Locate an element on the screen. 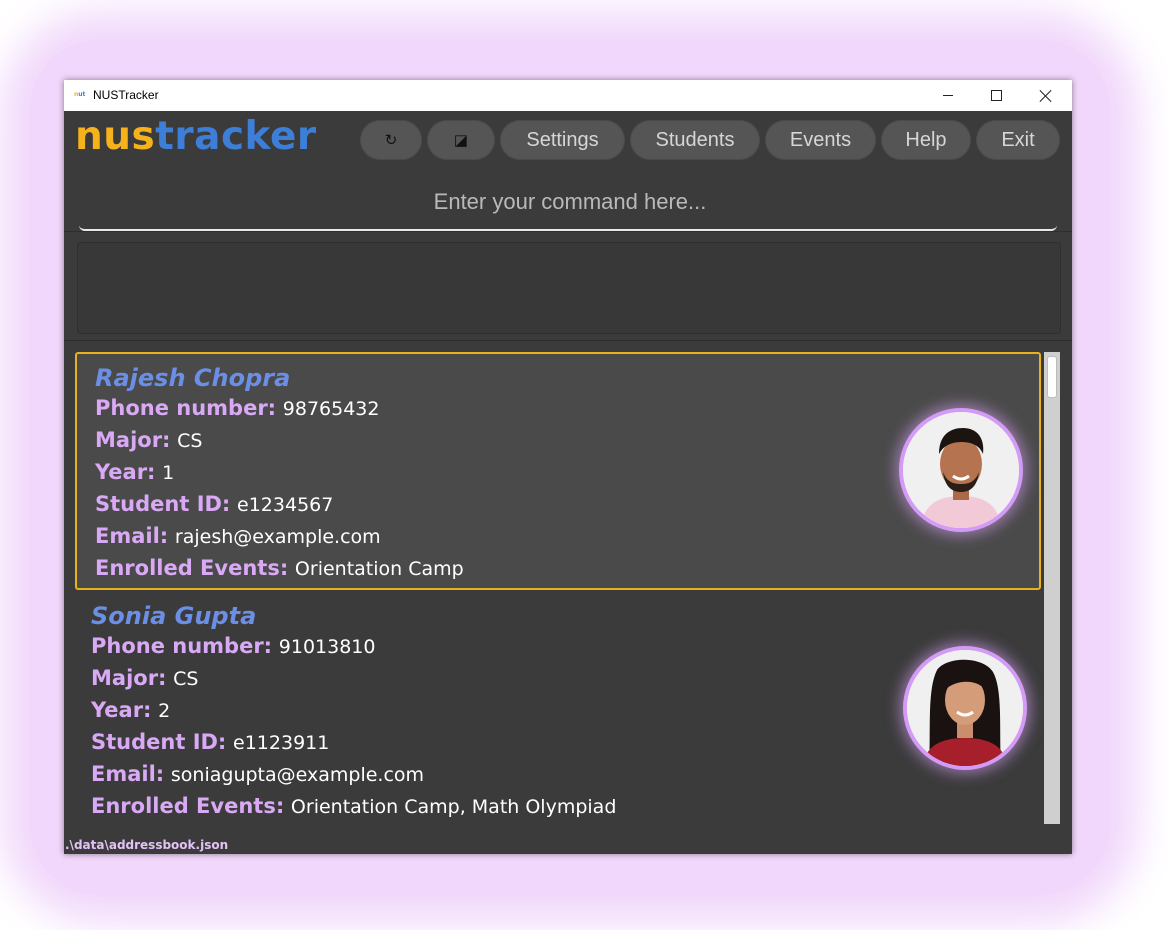  email-field: Email: rajesh@example.com is located at coordinates (238, 536).